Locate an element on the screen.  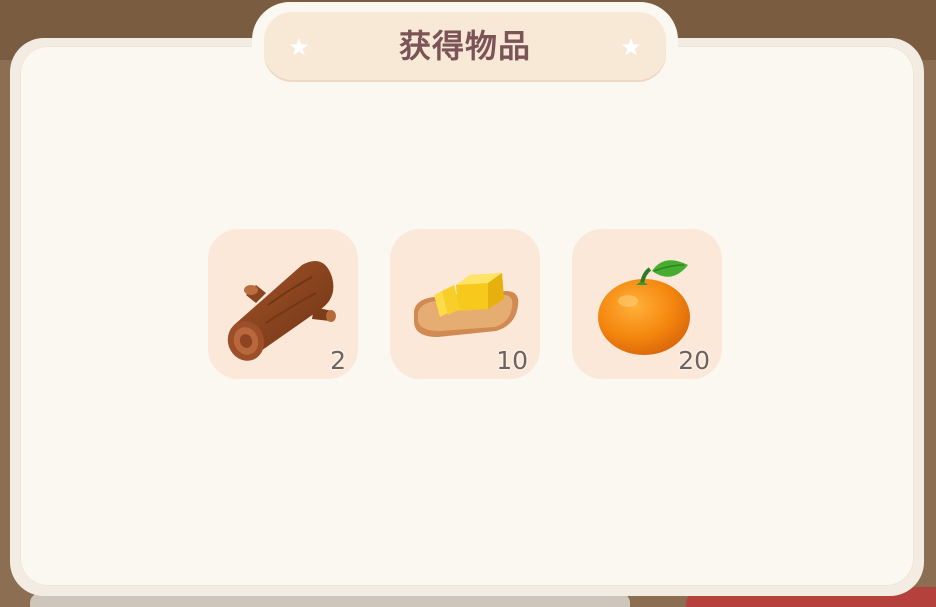
title-plaque: 获得物品 is located at coordinates (465, 46).